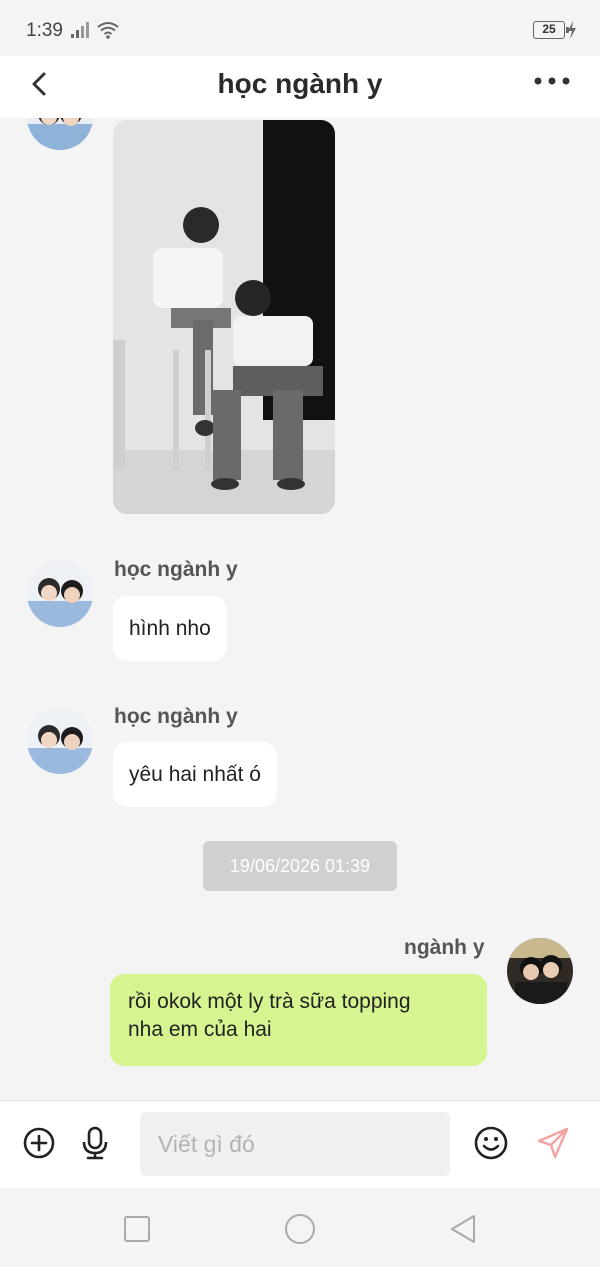  I want to click on back-nav-icon, so click(463, 1229).